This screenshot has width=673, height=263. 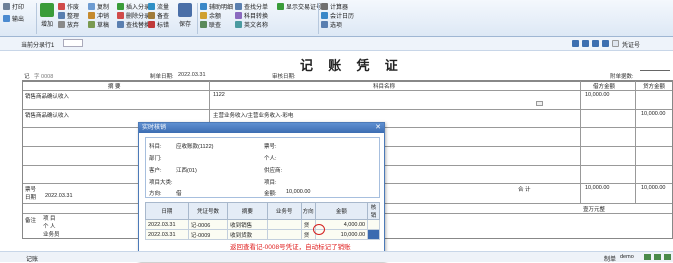 I want to click on col-debit-header: 借方金额, so click(x=604, y=87).